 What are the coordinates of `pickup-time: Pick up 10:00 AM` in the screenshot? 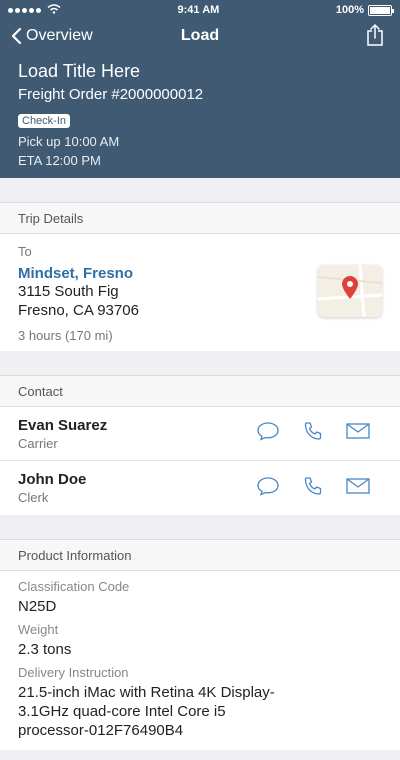 It's located at (69, 141).